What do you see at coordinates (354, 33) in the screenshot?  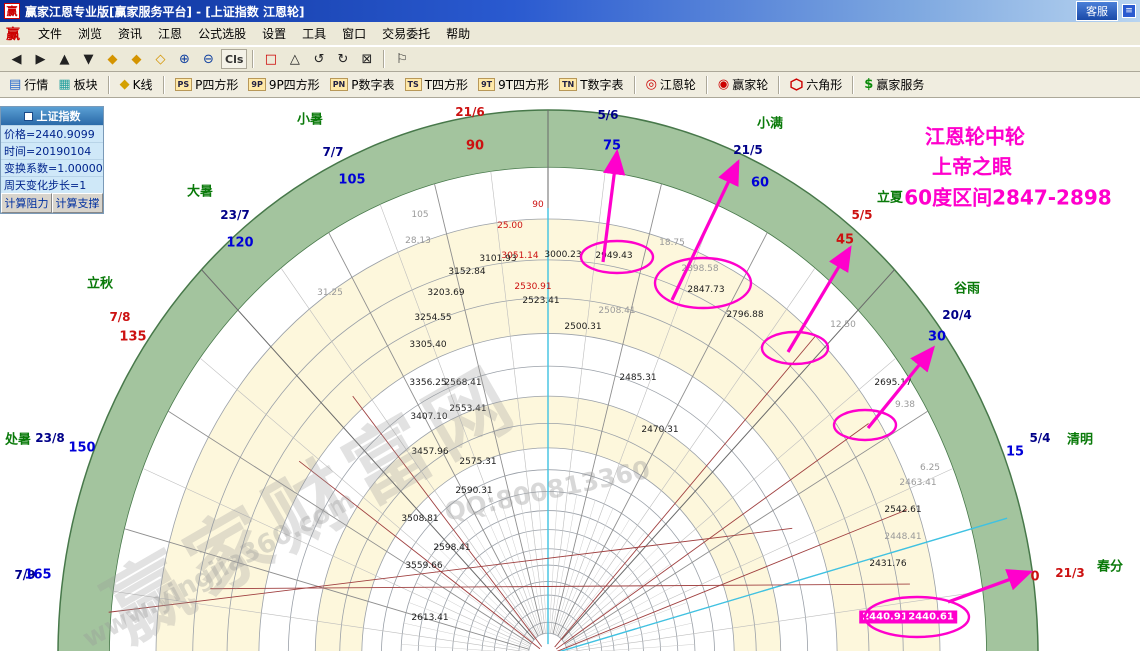 I see `menu-item-7: 窗口` at bounding box center [354, 33].